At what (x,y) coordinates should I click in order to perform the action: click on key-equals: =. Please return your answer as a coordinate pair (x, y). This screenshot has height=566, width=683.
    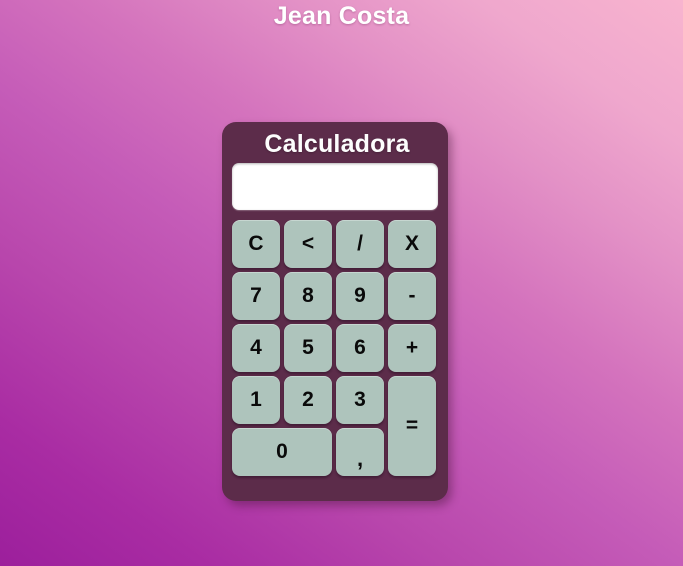
    Looking at the image, I should click on (412, 426).